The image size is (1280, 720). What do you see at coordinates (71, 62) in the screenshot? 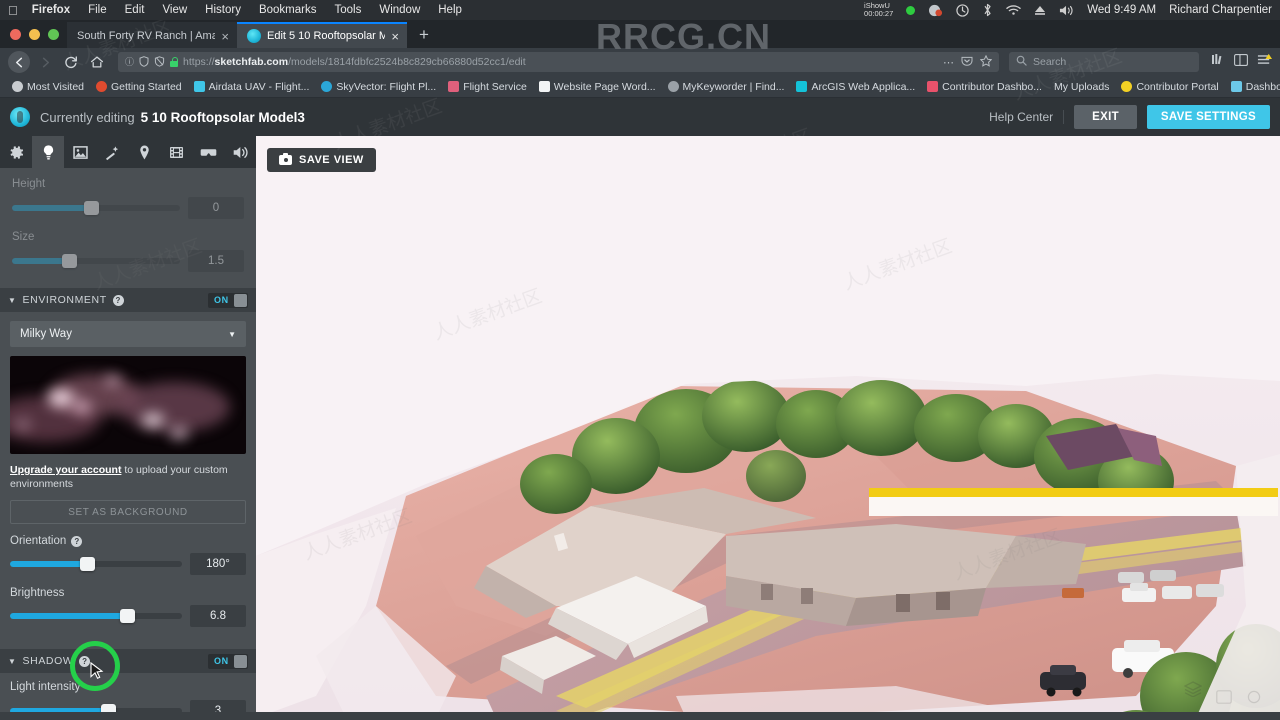
I see `reload-button` at bounding box center [71, 62].